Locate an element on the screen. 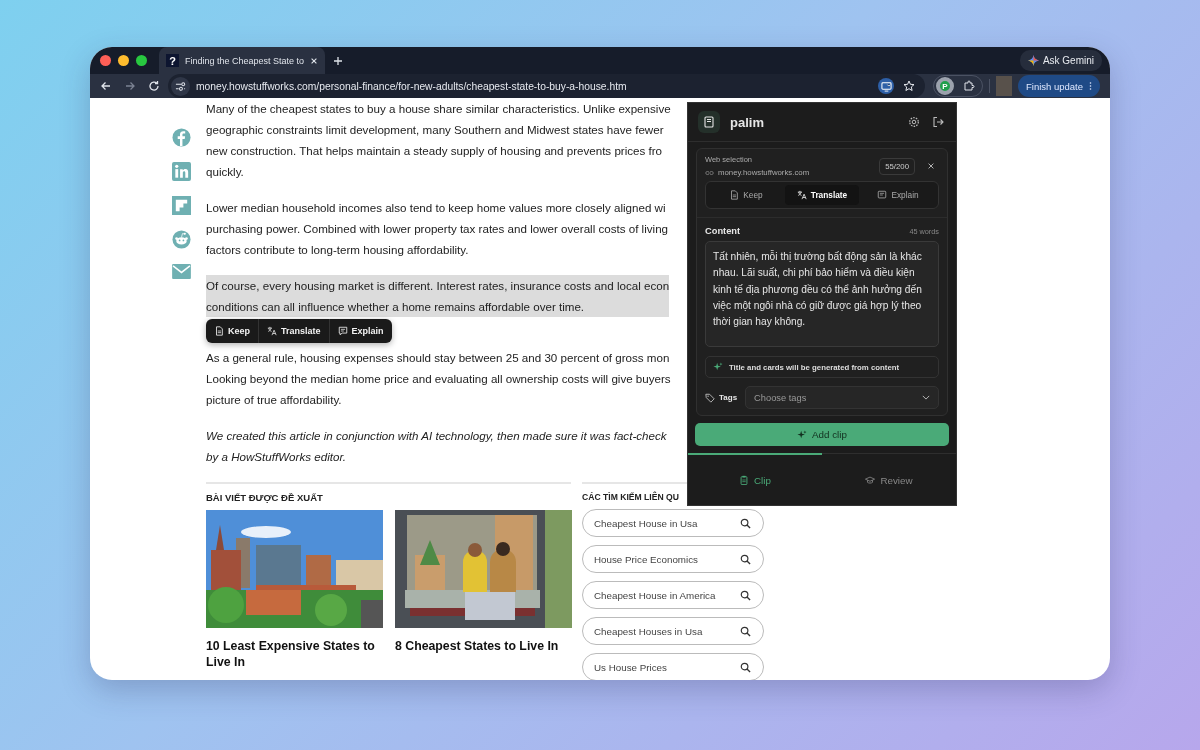  back-arrow-icon is located at coordinates (106, 86).